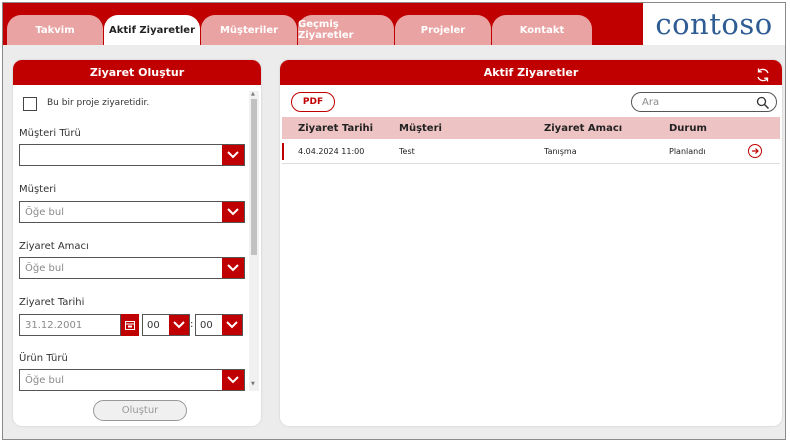  I want to click on column-header-purpose: Ziyaret Amacı, so click(583, 128).